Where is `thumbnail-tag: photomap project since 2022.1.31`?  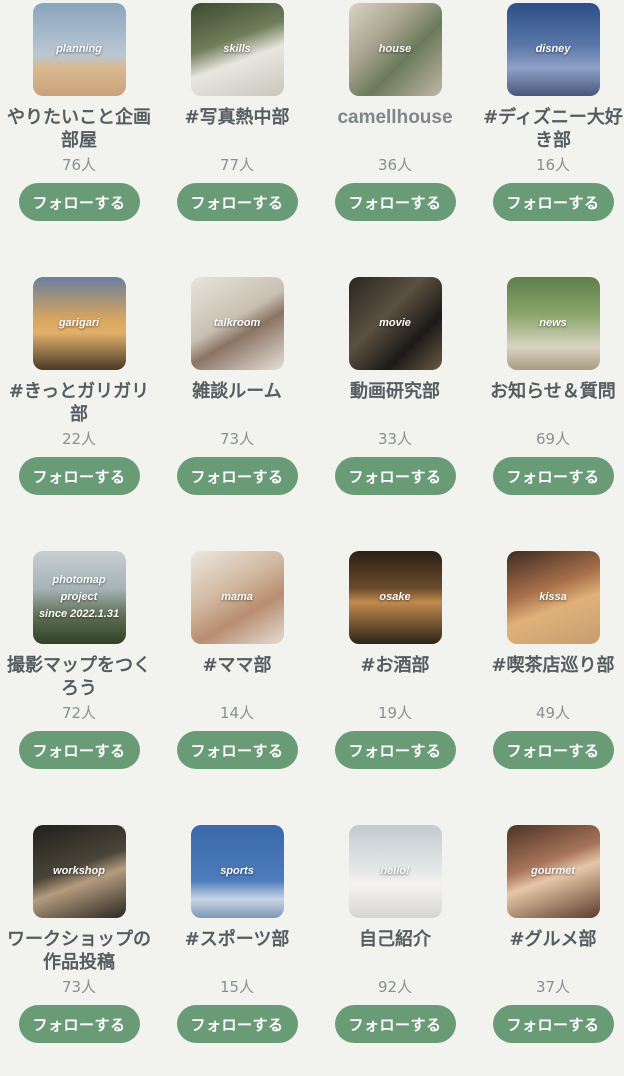
thumbnail-tag: photomap project since 2022.1.31 is located at coordinates (79, 597).